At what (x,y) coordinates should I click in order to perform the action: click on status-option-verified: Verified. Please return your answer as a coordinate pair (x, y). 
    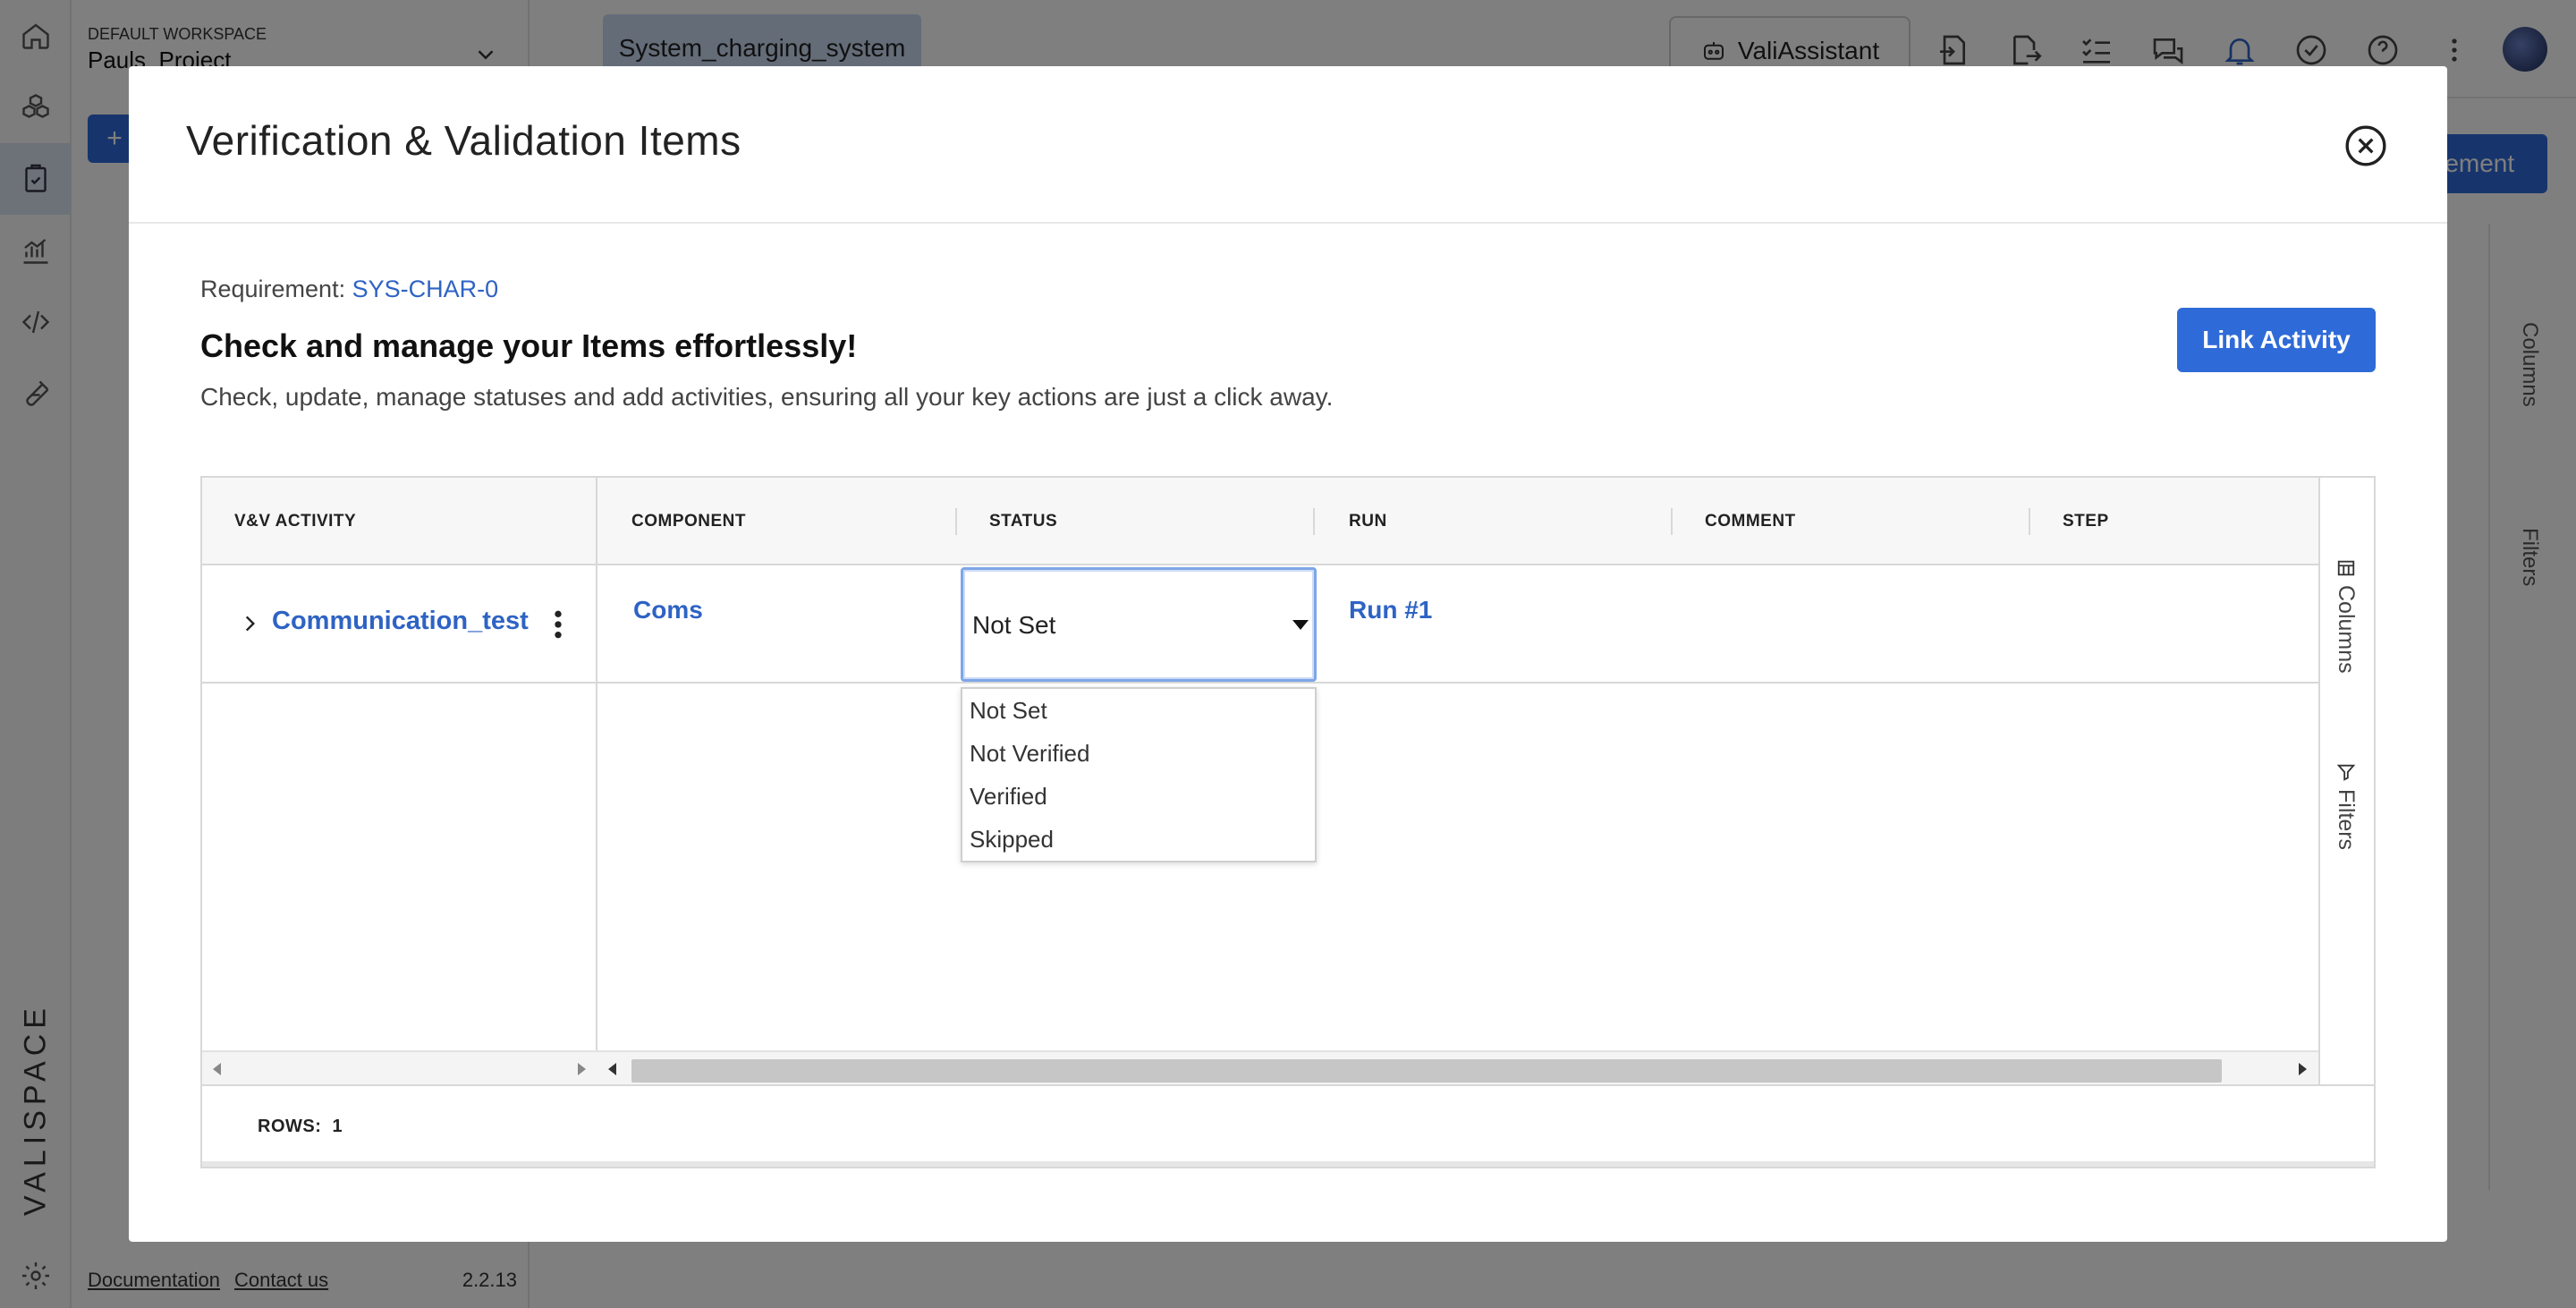
    Looking at the image, I should click on (1138, 797).